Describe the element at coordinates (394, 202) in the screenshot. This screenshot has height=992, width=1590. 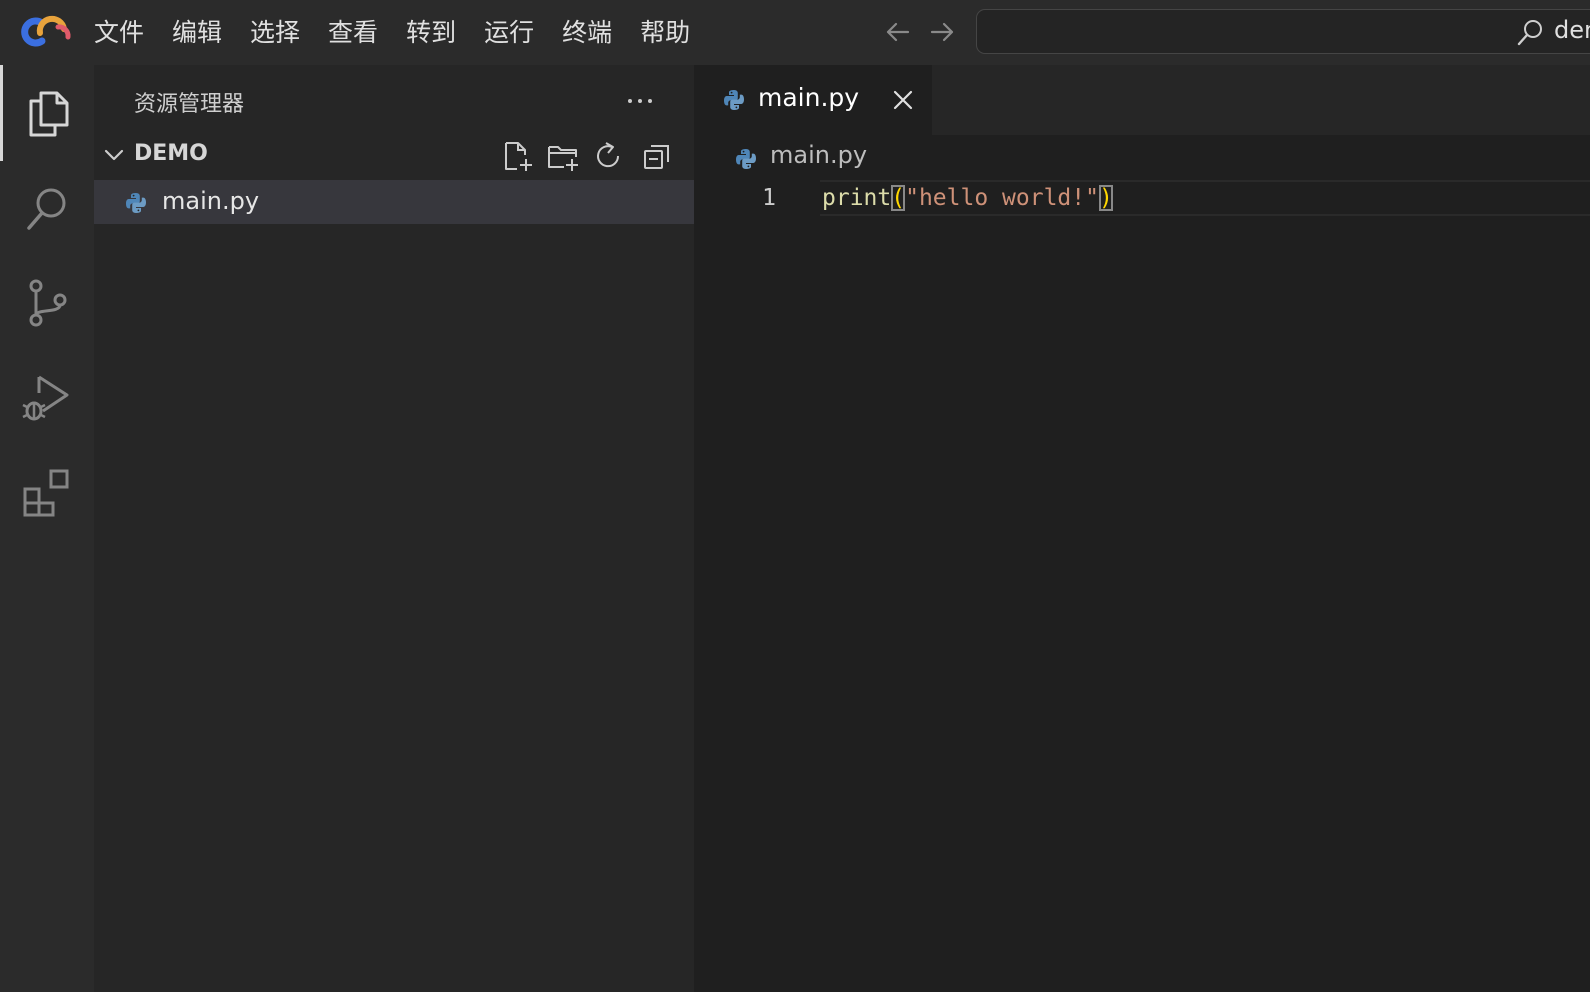
I see `file-item-main-py: main.py` at that location.